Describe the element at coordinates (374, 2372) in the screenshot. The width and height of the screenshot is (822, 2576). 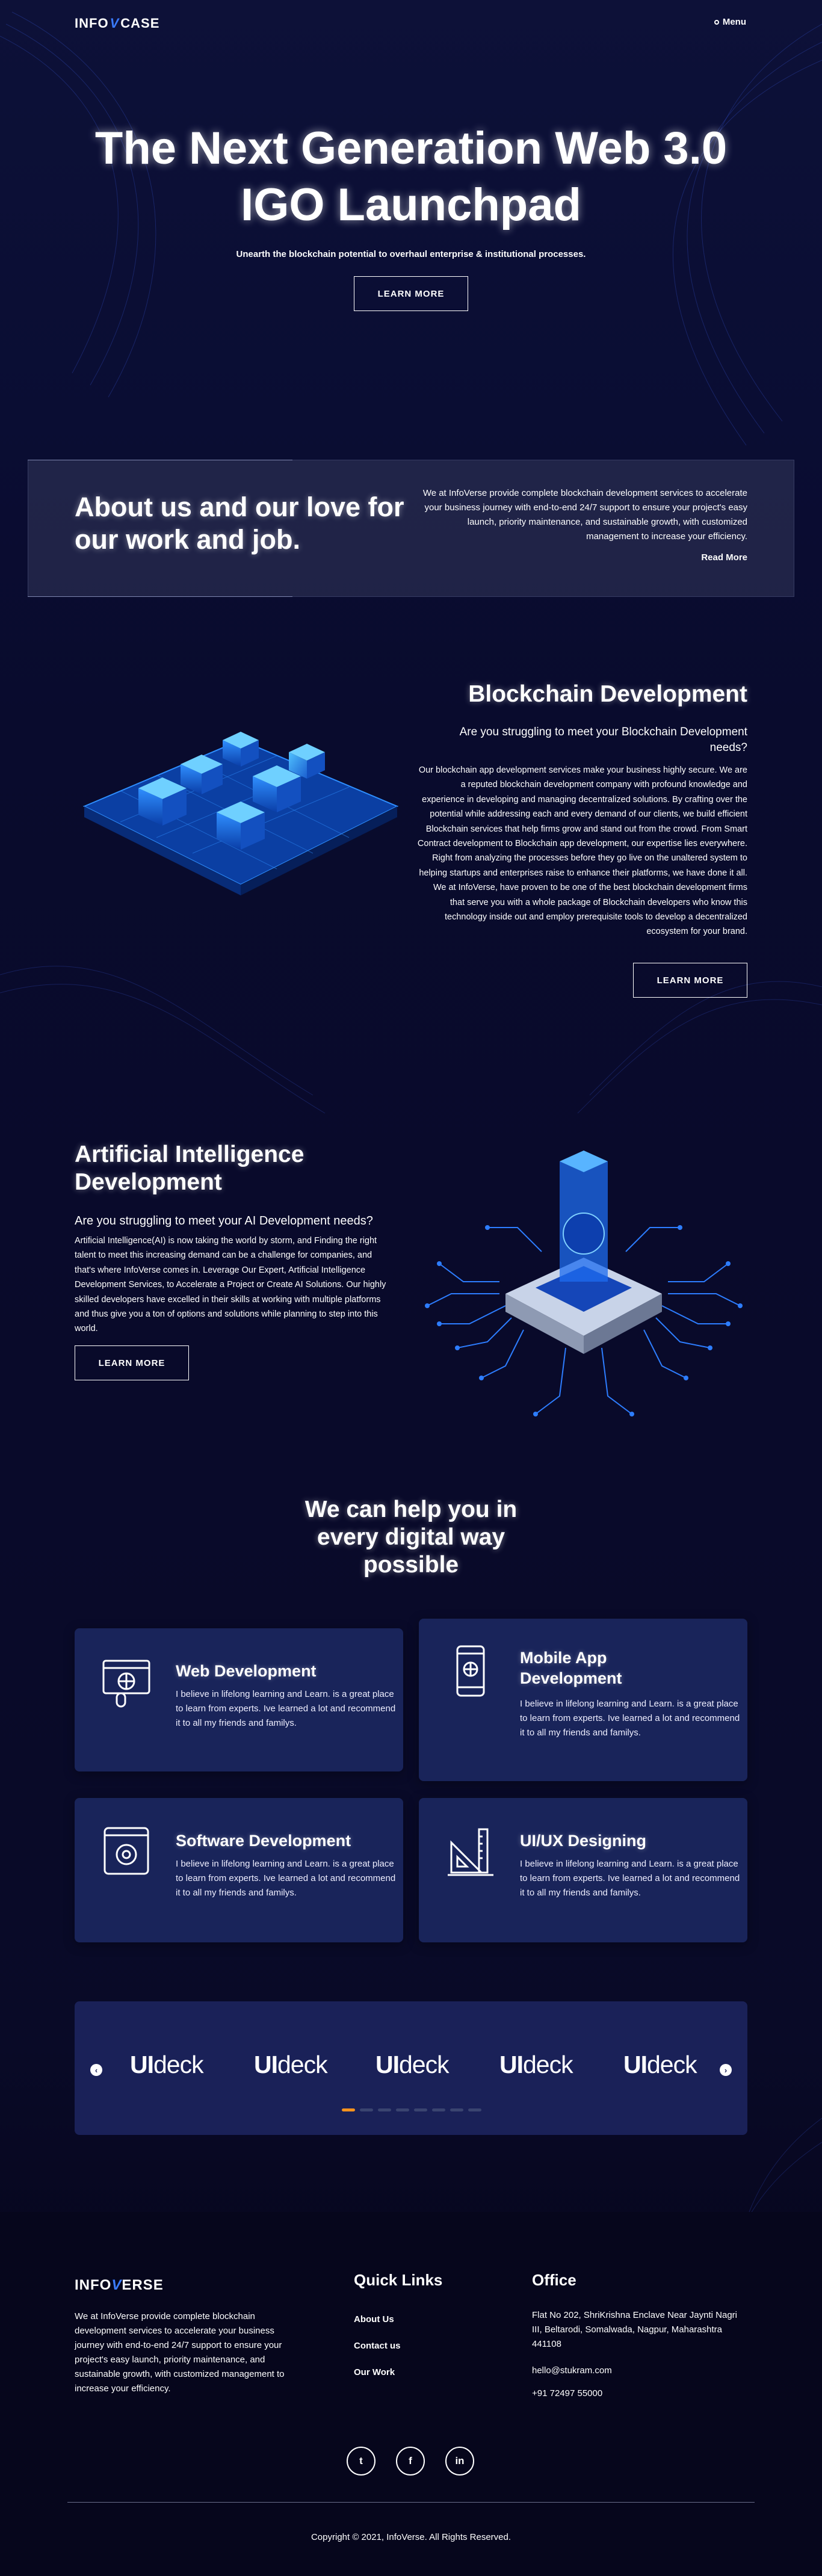
I see `footer-link-our-work: Our Work` at that location.